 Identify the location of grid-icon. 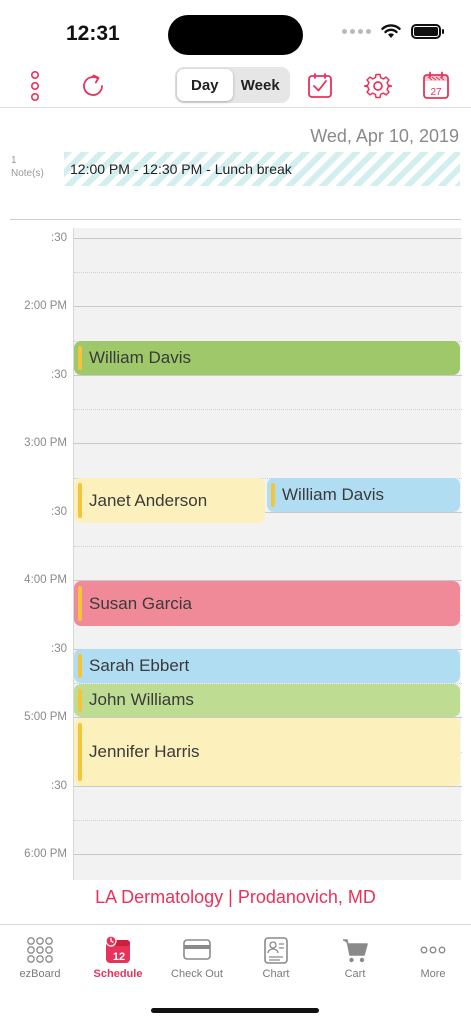
(40, 950).